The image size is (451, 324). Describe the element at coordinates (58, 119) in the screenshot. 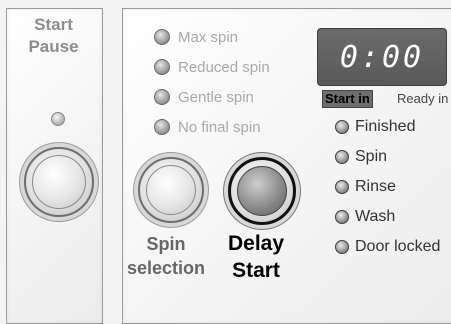

I see `start-pause-led` at that location.